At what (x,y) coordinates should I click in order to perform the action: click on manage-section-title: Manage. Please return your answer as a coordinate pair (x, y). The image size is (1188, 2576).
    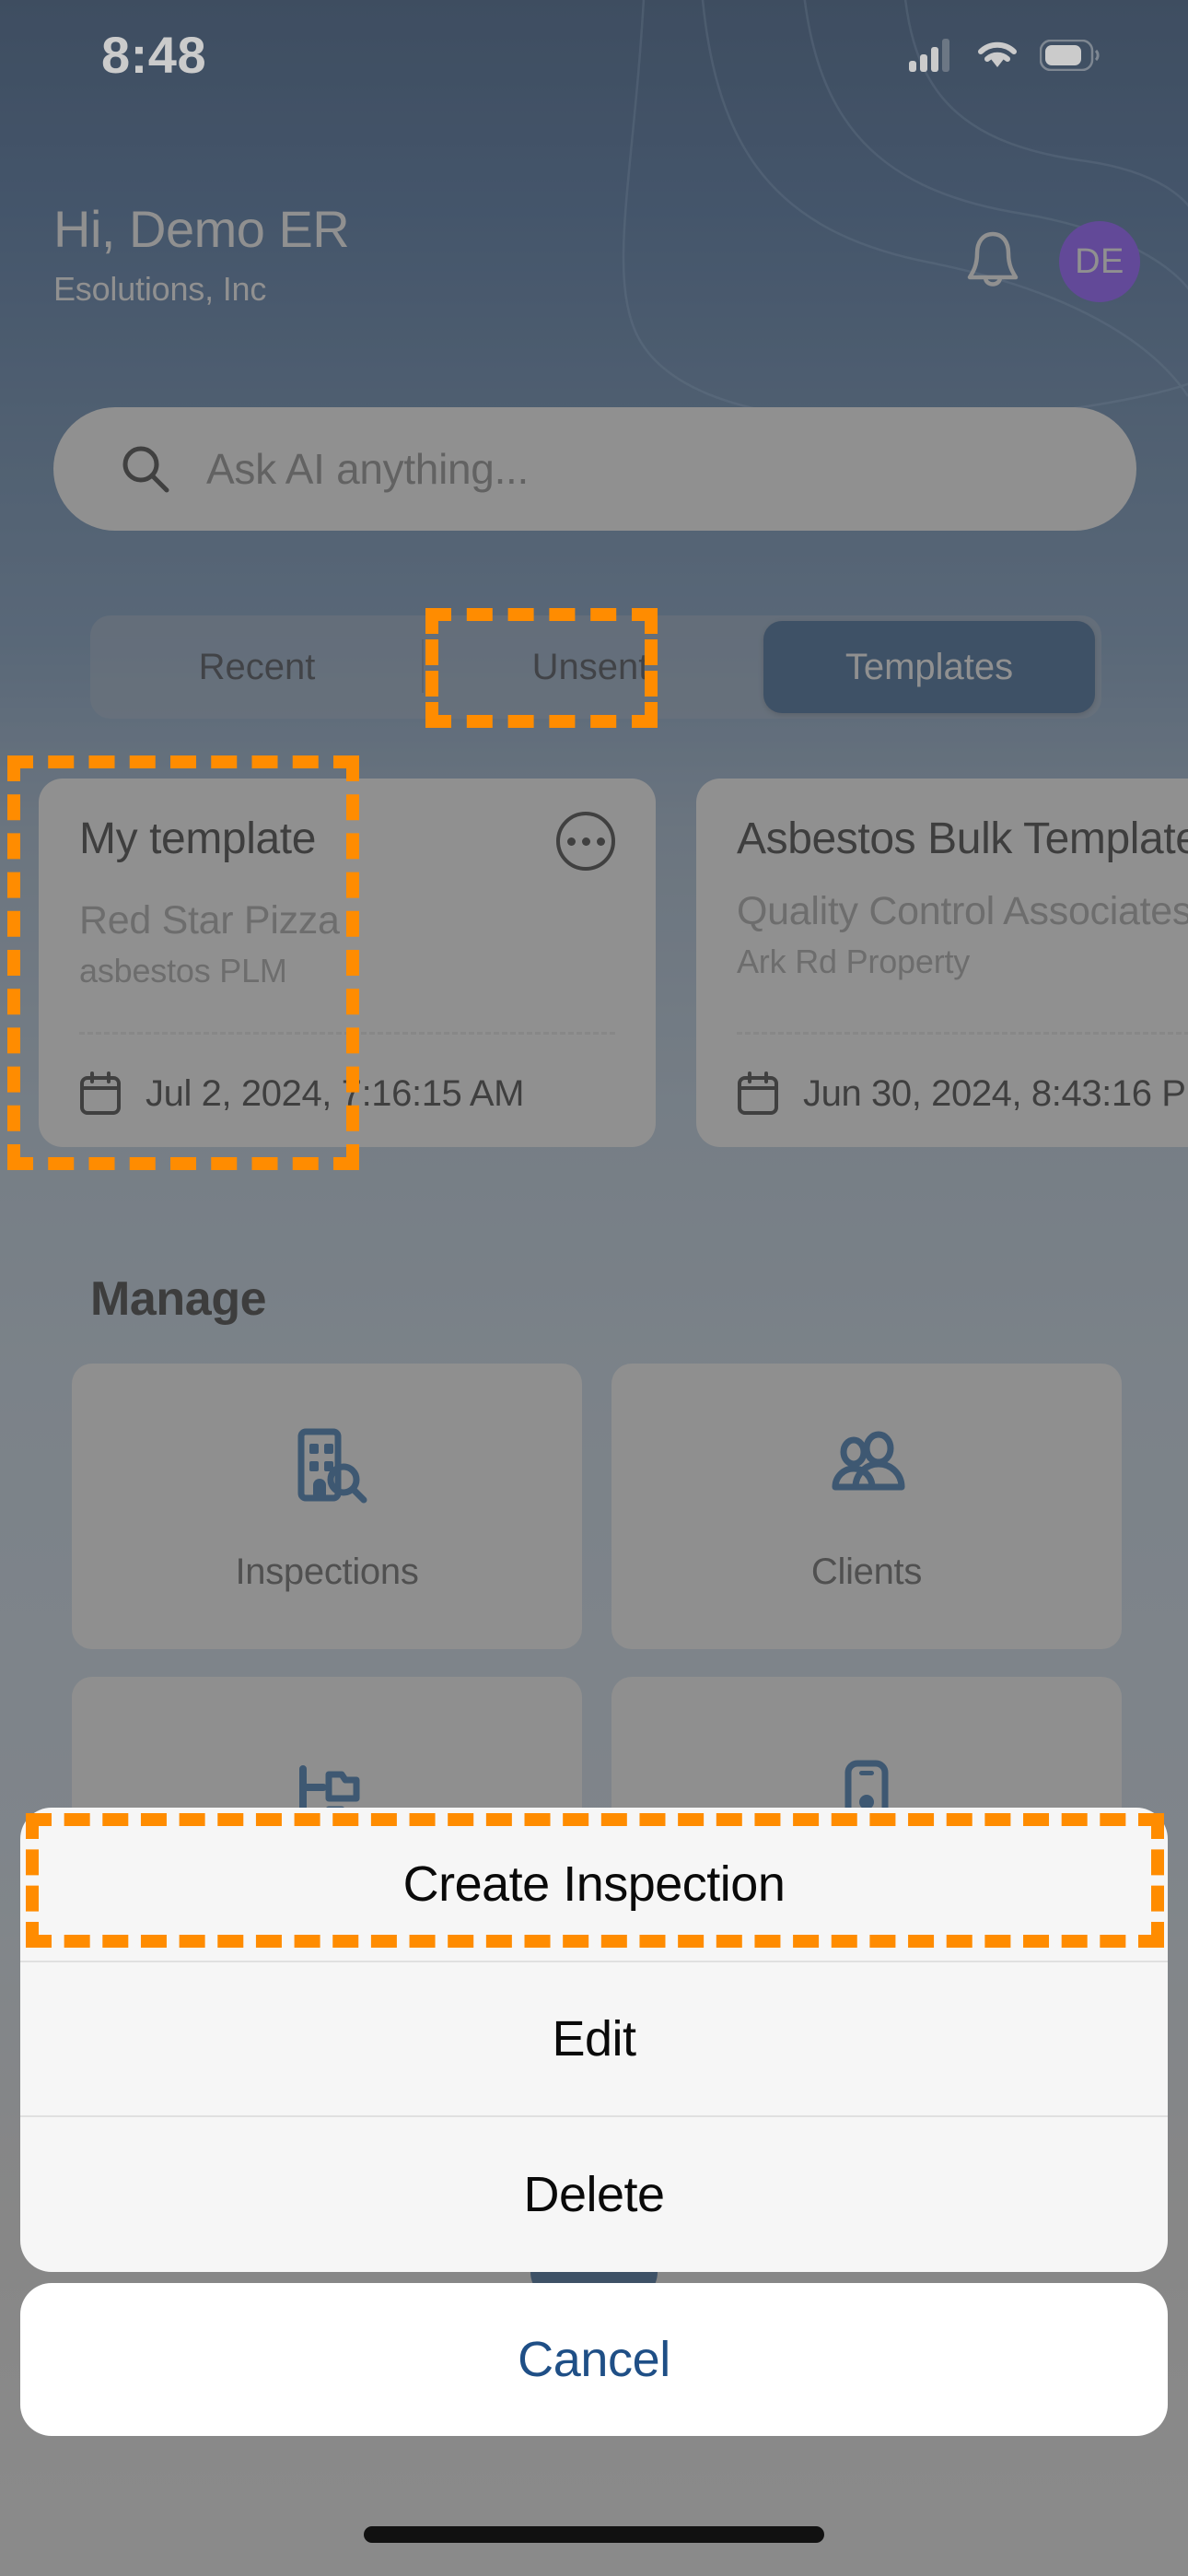
    Looking at the image, I should click on (178, 1299).